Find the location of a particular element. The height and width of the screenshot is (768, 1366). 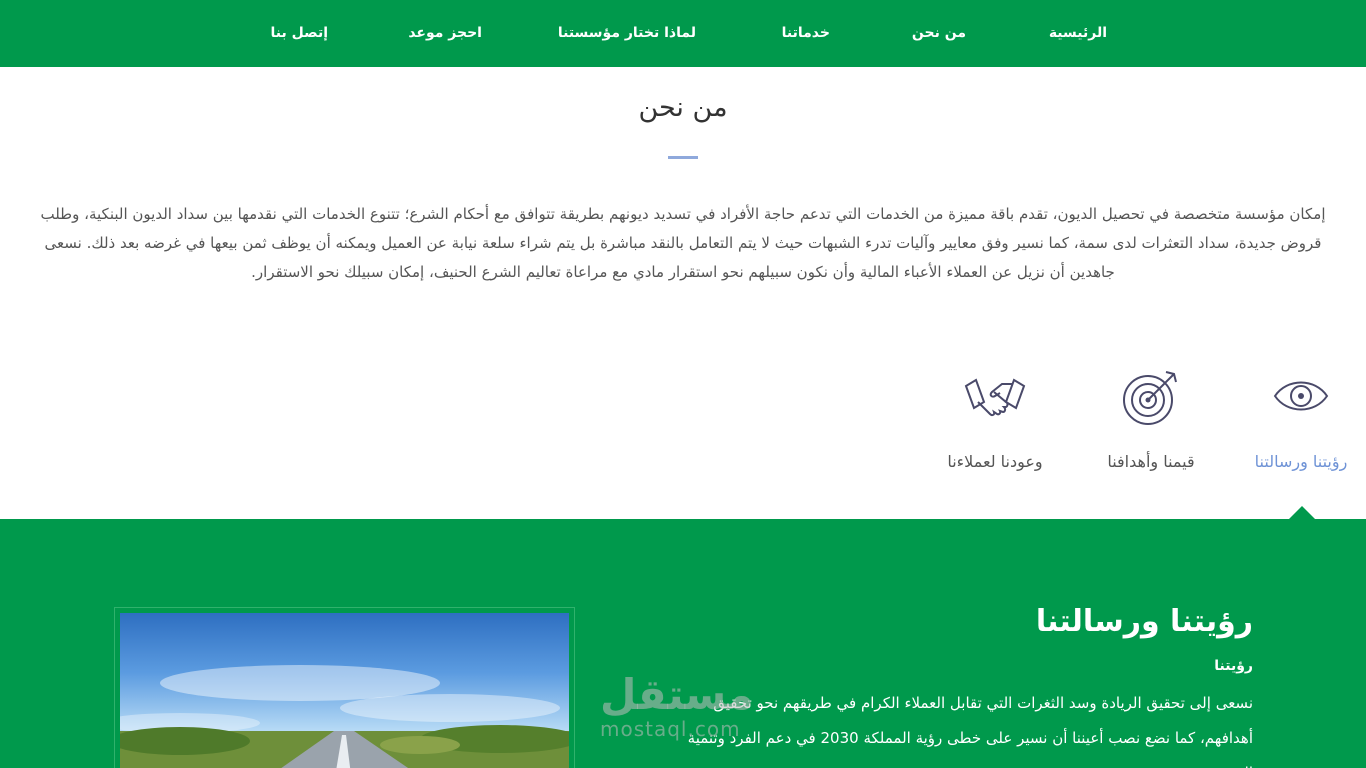

title-divider is located at coordinates (683, 157).